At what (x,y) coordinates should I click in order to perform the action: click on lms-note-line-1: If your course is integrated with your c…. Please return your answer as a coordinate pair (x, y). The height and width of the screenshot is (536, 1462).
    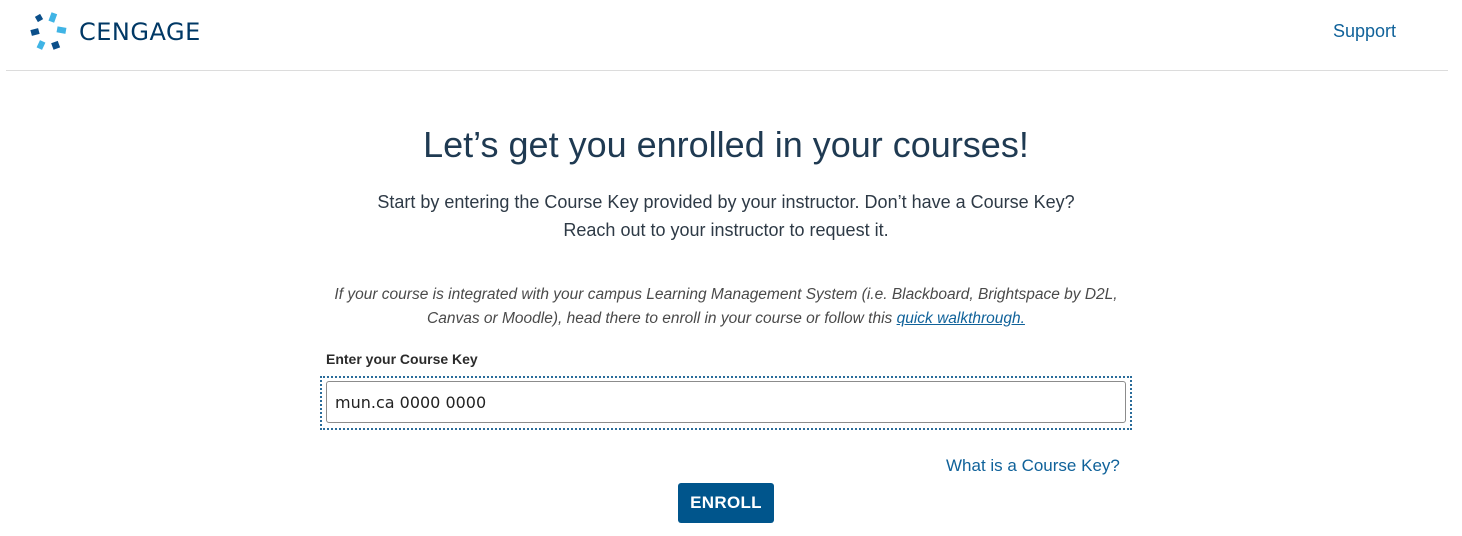
    Looking at the image, I should click on (726, 294).